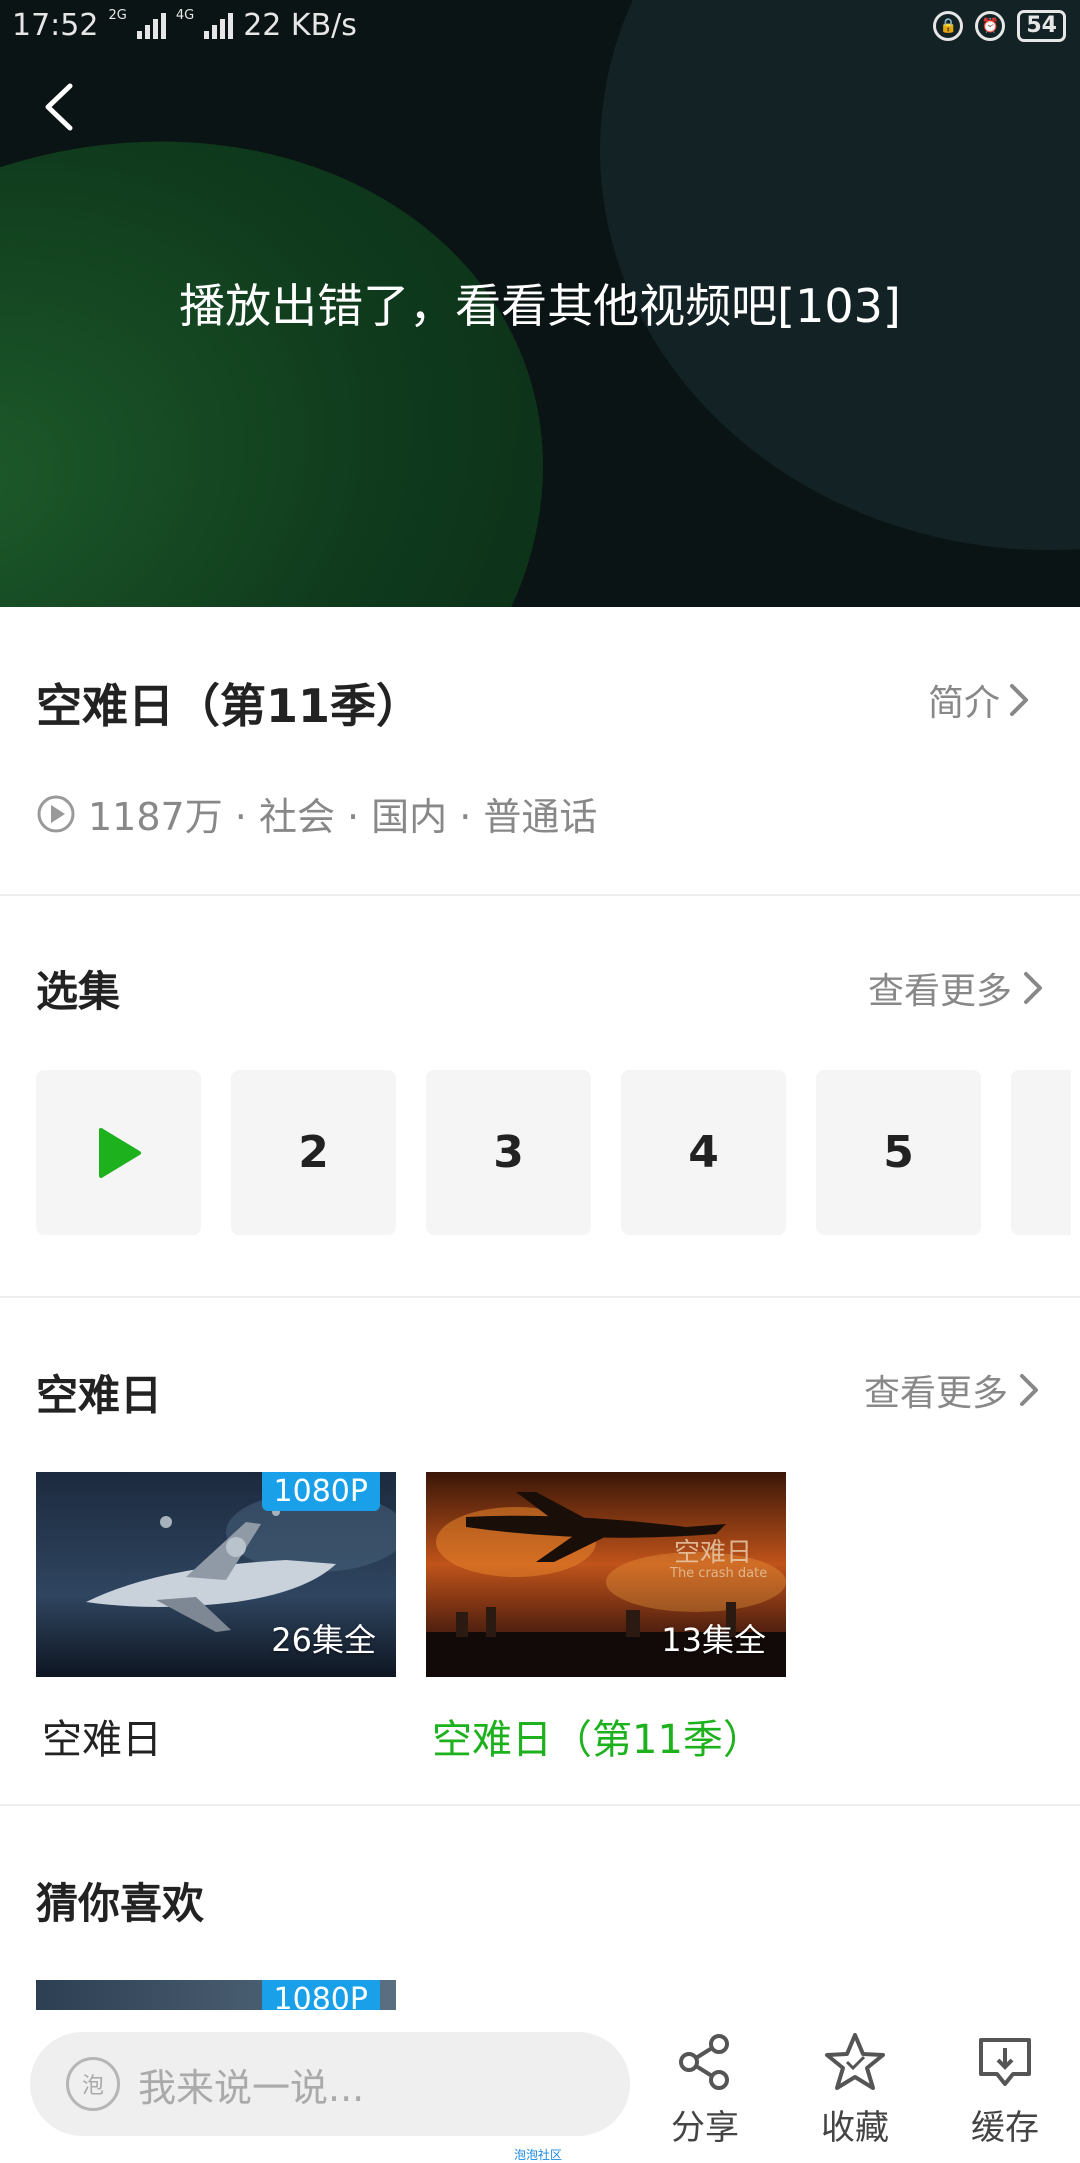  Describe the element at coordinates (948, 26) in the screenshot. I see `lock-rotation-icon: 🔒` at that location.